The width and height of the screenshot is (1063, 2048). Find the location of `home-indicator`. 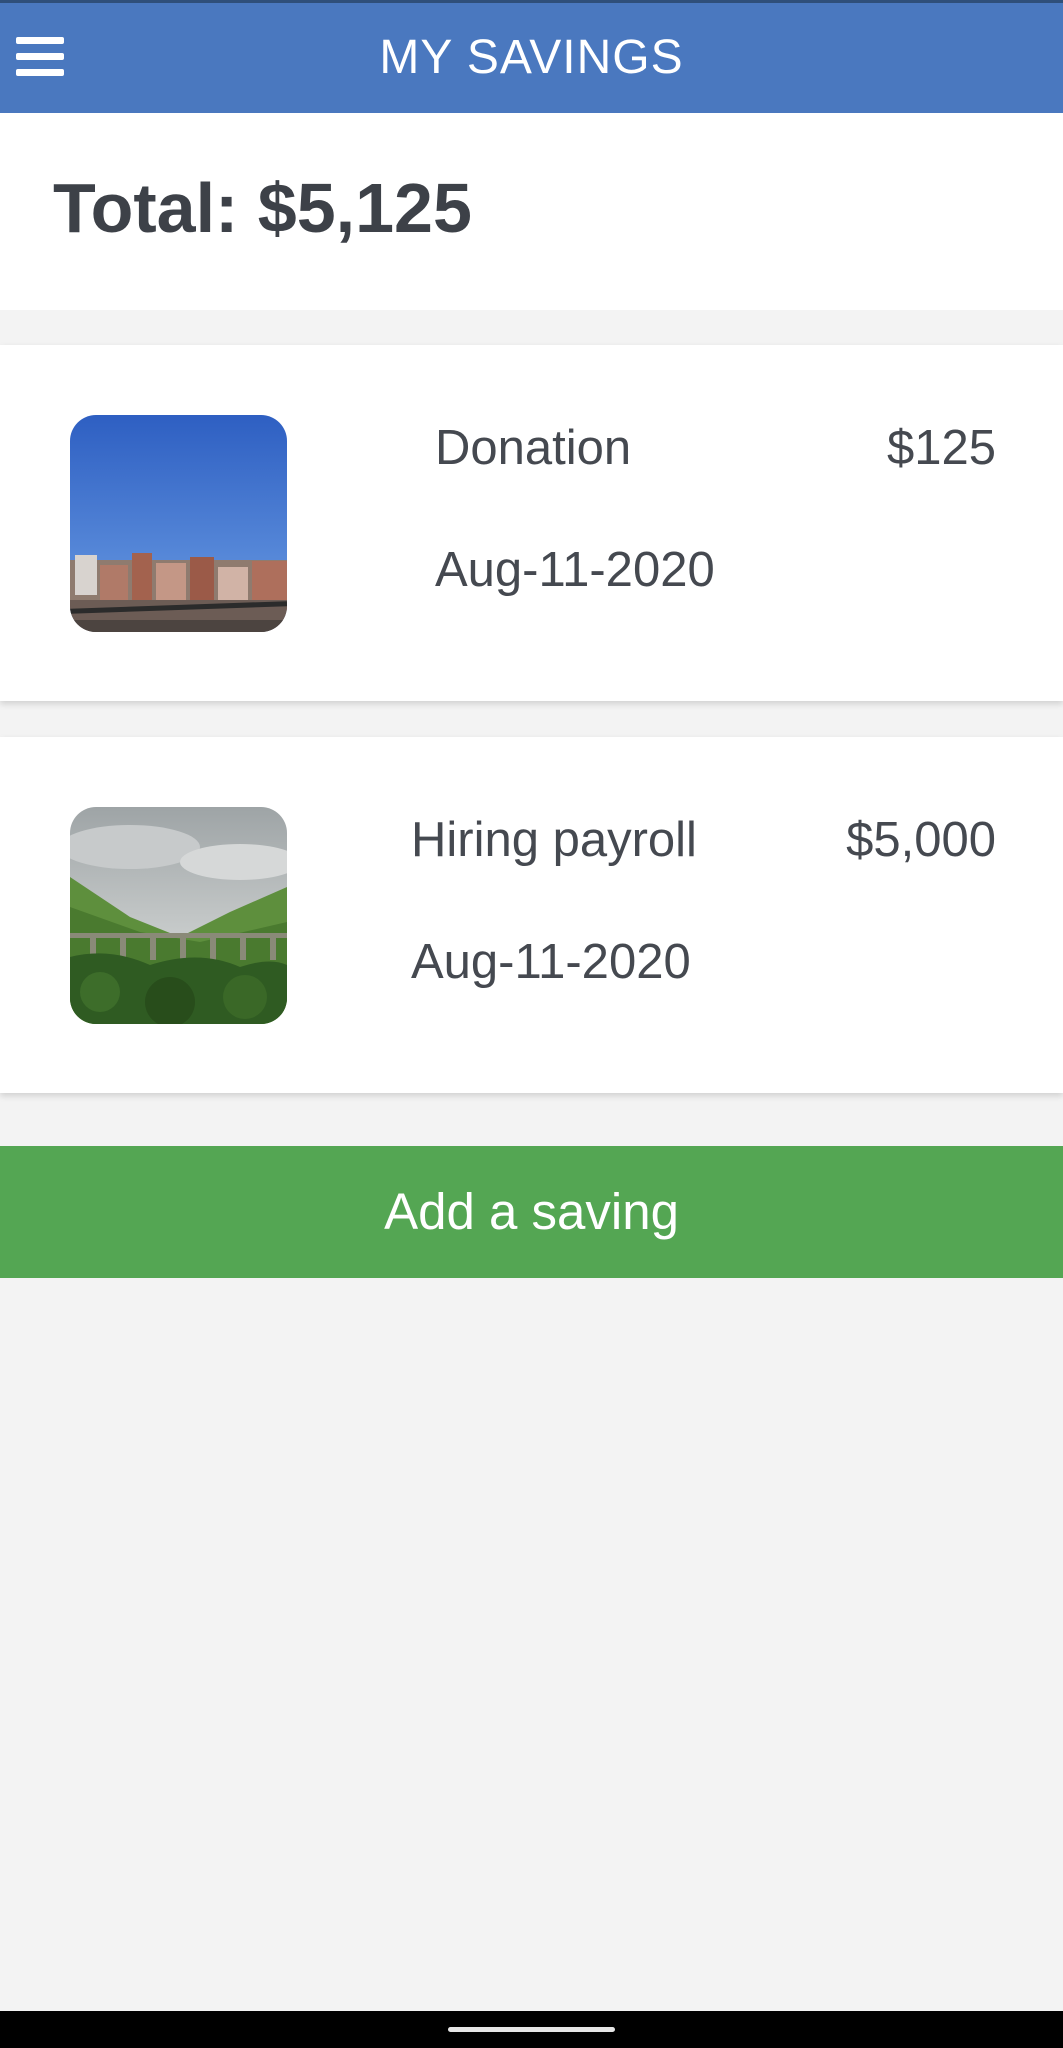

home-indicator is located at coordinates (531, 2029).